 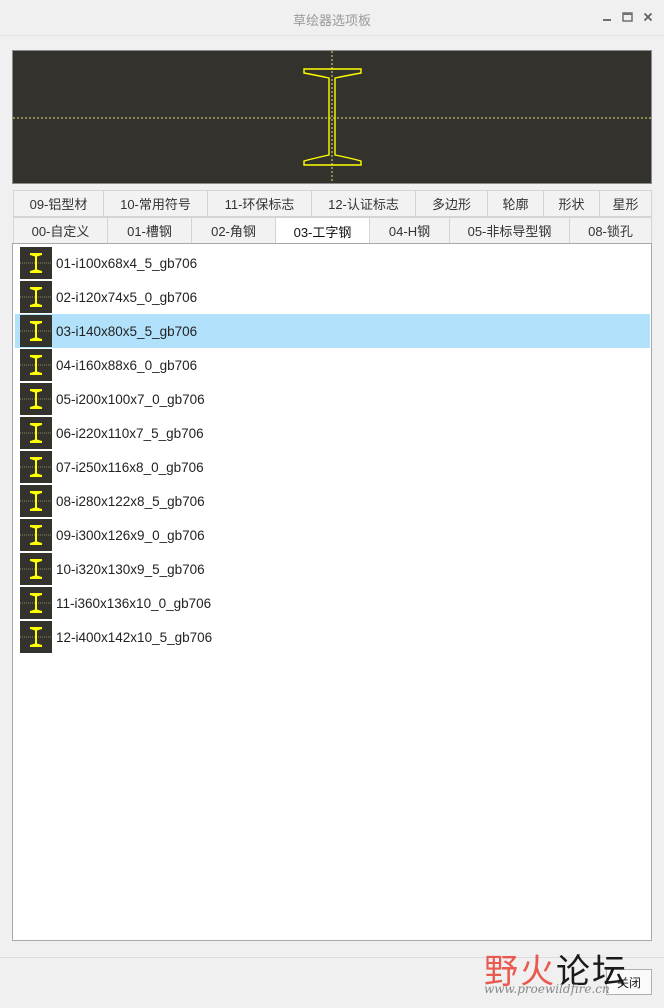 I want to click on tab-keyhole: 08-锁孔, so click(x=610, y=230).